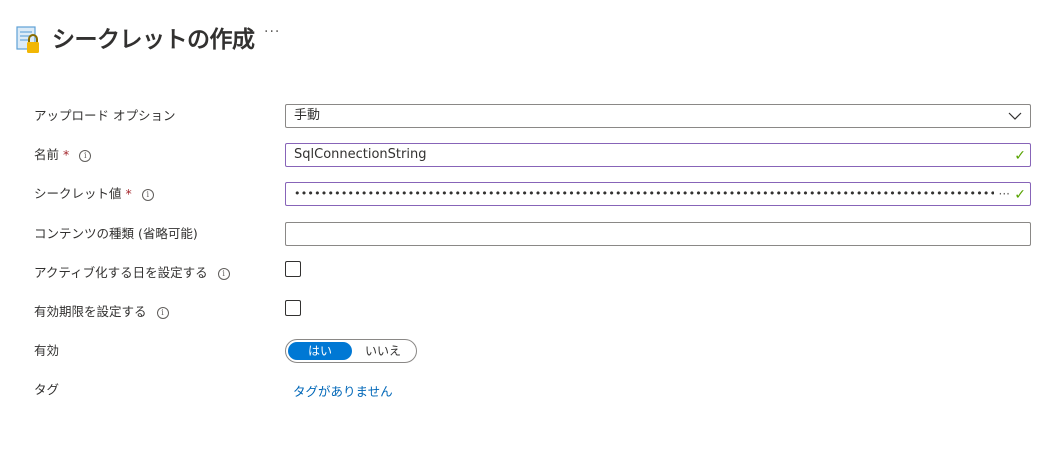  I want to click on no-tags-link: タグがありません, so click(343, 391).